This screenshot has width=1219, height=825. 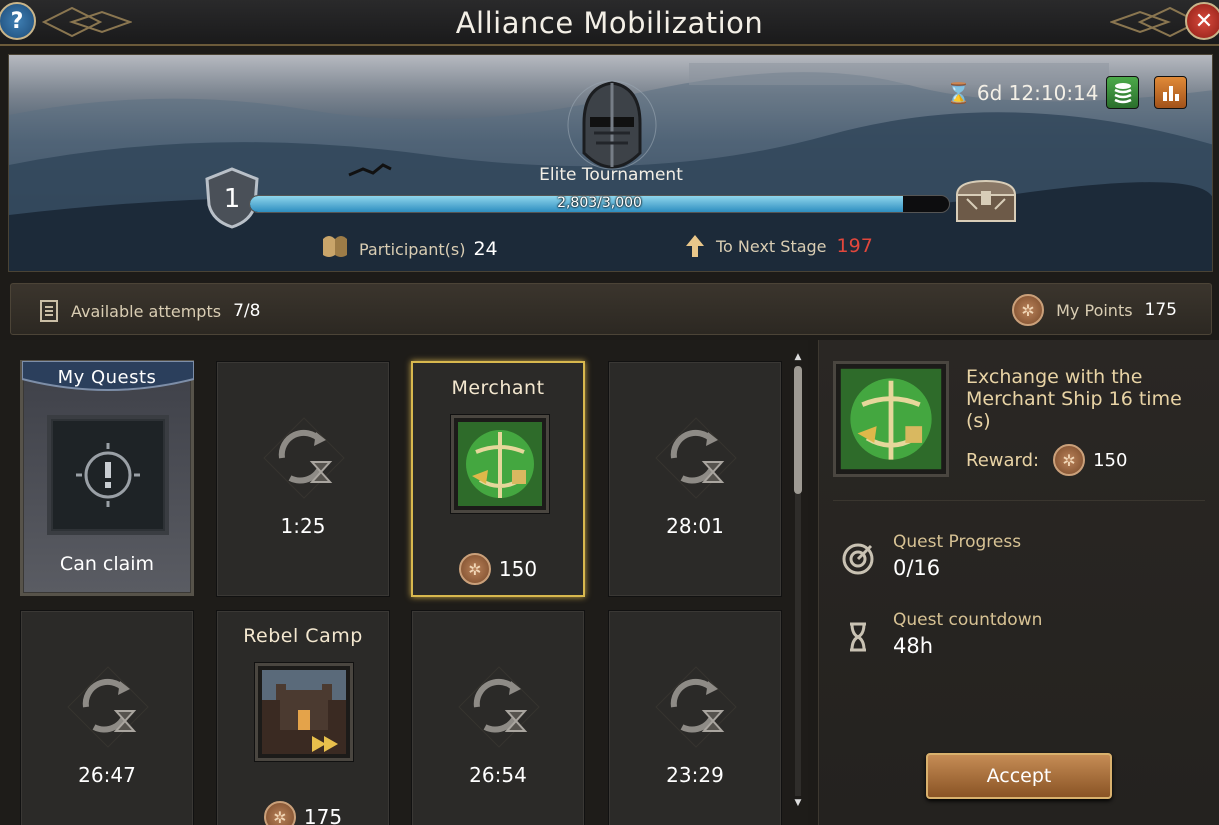 What do you see at coordinates (146, 311) in the screenshot?
I see `attempts-label: Available attempts` at bounding box center [146, 311].